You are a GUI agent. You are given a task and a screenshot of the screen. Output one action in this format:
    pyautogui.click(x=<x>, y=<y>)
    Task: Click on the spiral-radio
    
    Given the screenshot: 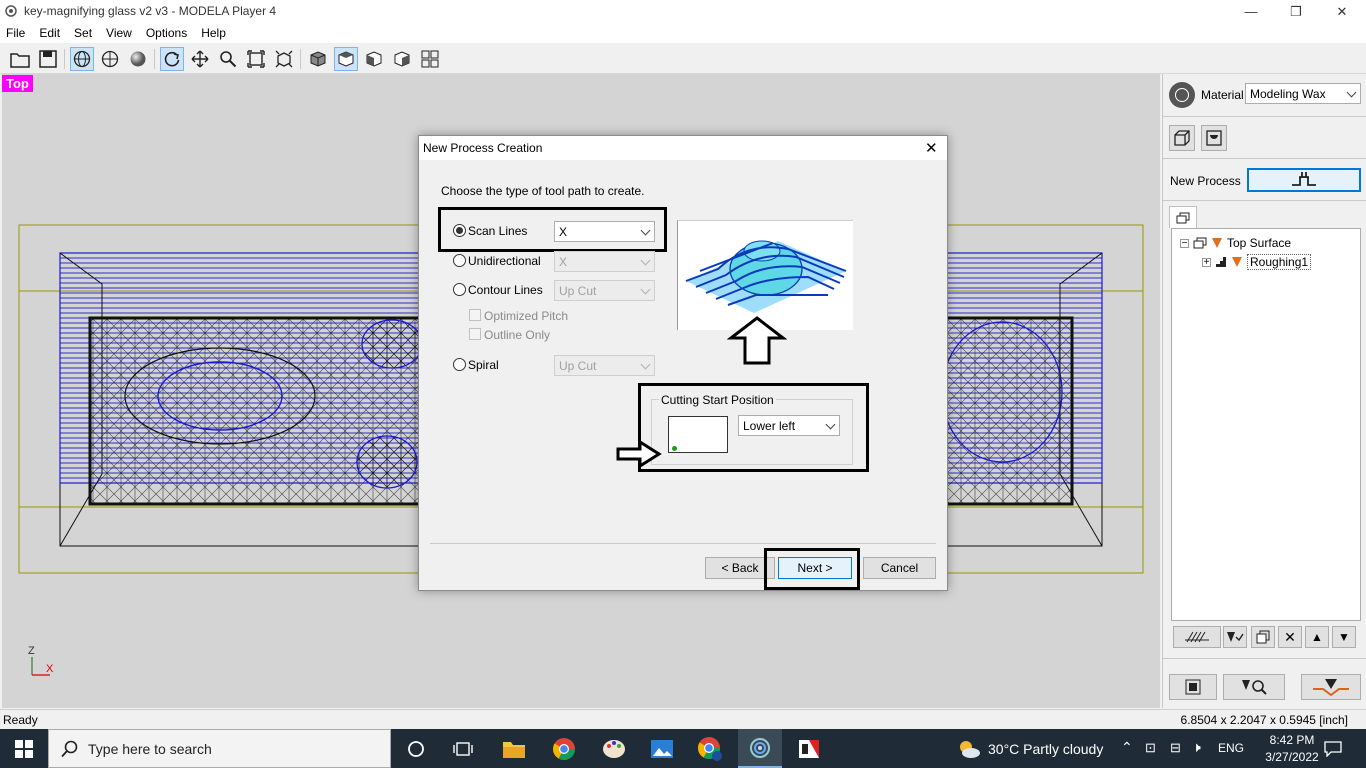 What is the action you would take?
    pyautogui.click(x=459, y=364)
    